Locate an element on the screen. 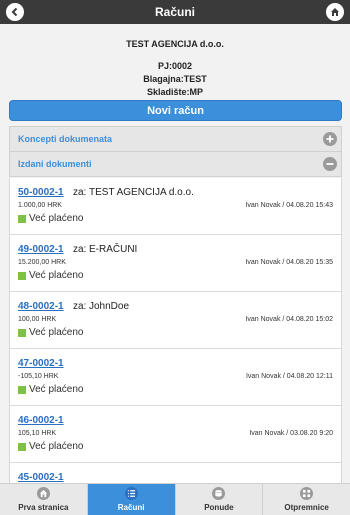 The image size is (350, 515). customer-name: JohnDoe is located at coordinates (109, 306).